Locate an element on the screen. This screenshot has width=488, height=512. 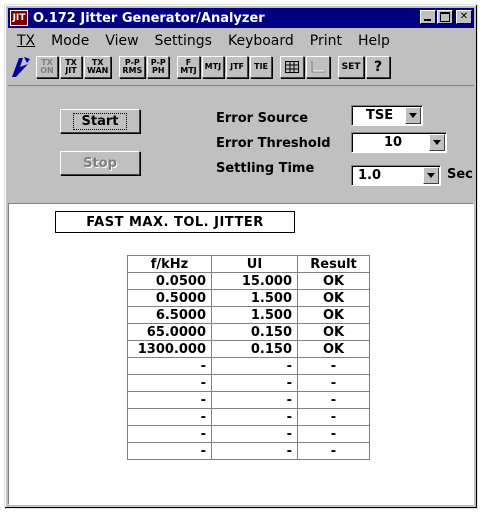
menu-settings: Settings is located at coordinates (183, 41).